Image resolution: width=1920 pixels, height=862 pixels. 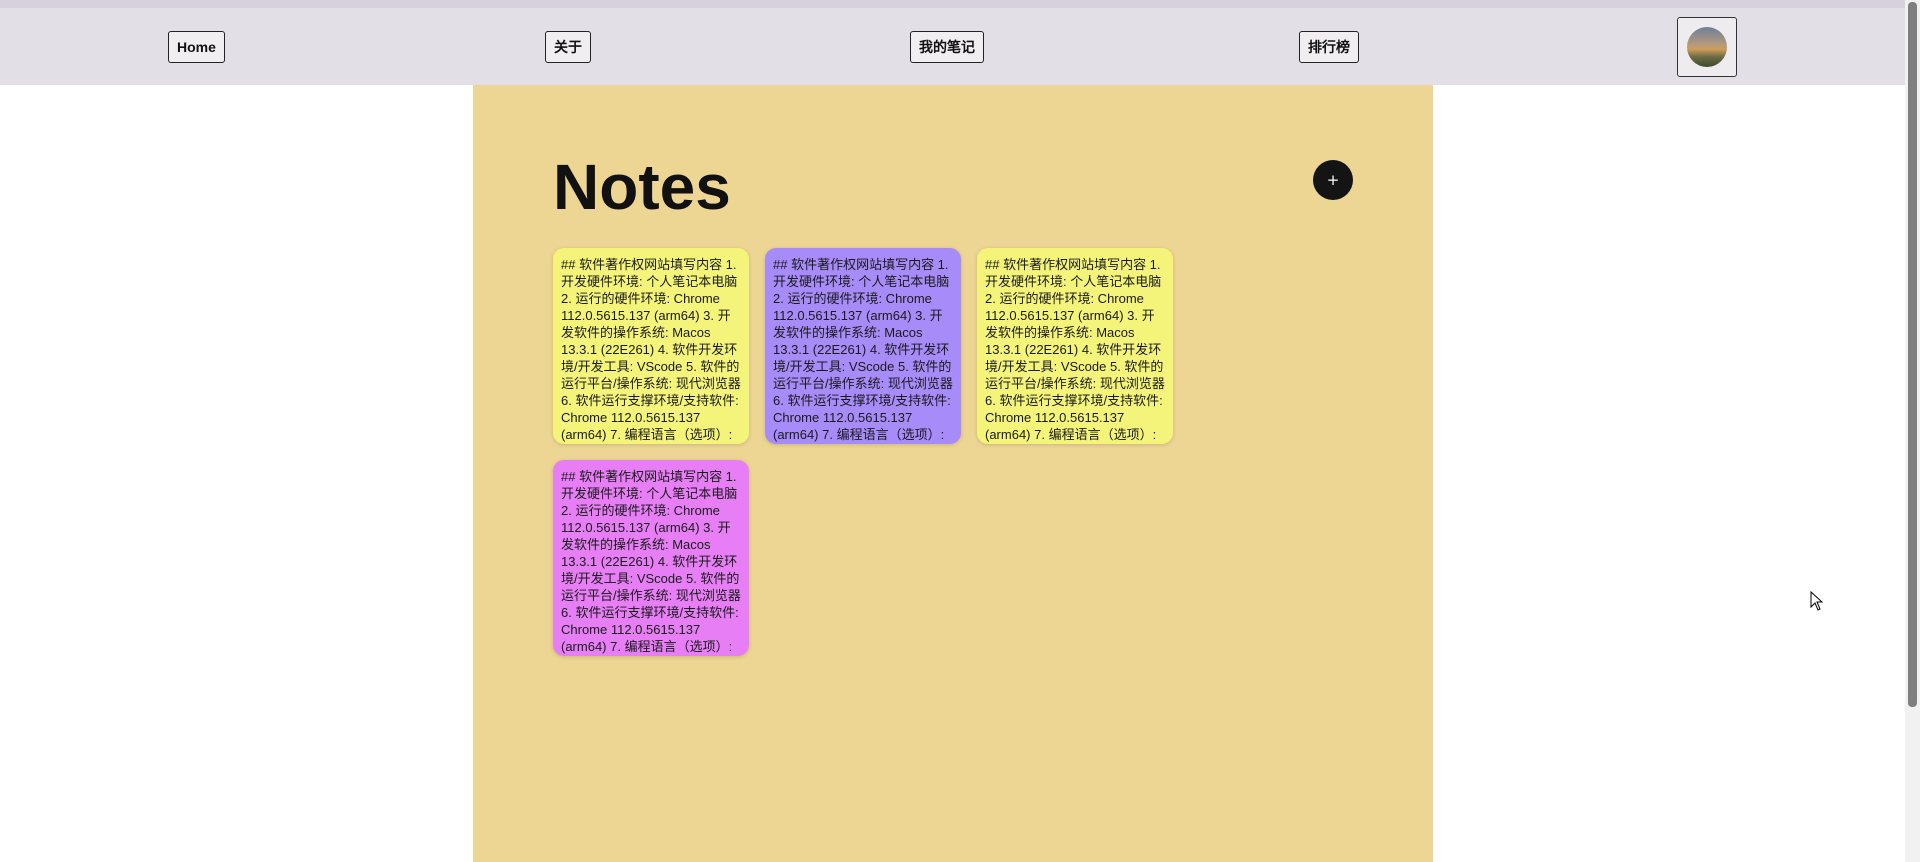 What do you see at coordinates (1912, 354) in the screenshot?
I see `scrollbar-thumb` at bounding box center [1912, 354].